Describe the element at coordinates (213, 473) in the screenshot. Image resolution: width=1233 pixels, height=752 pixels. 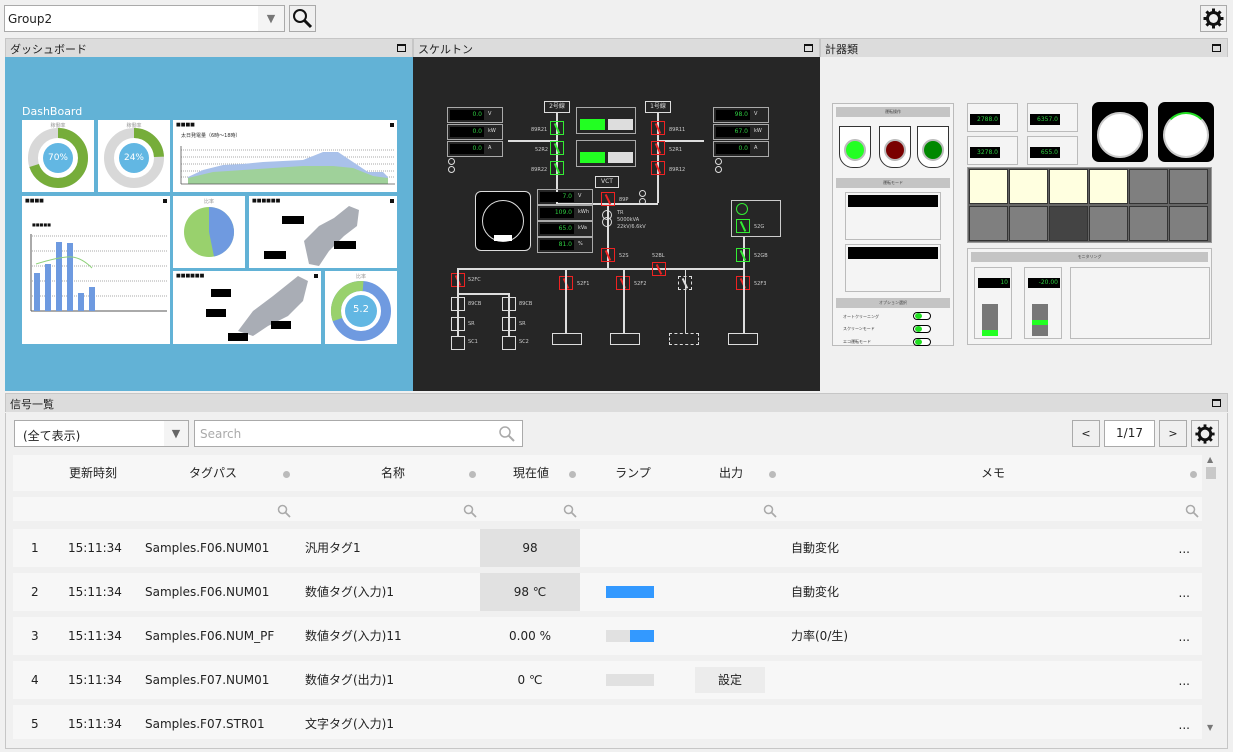
I see `column-header-path: タグパス` at that location.